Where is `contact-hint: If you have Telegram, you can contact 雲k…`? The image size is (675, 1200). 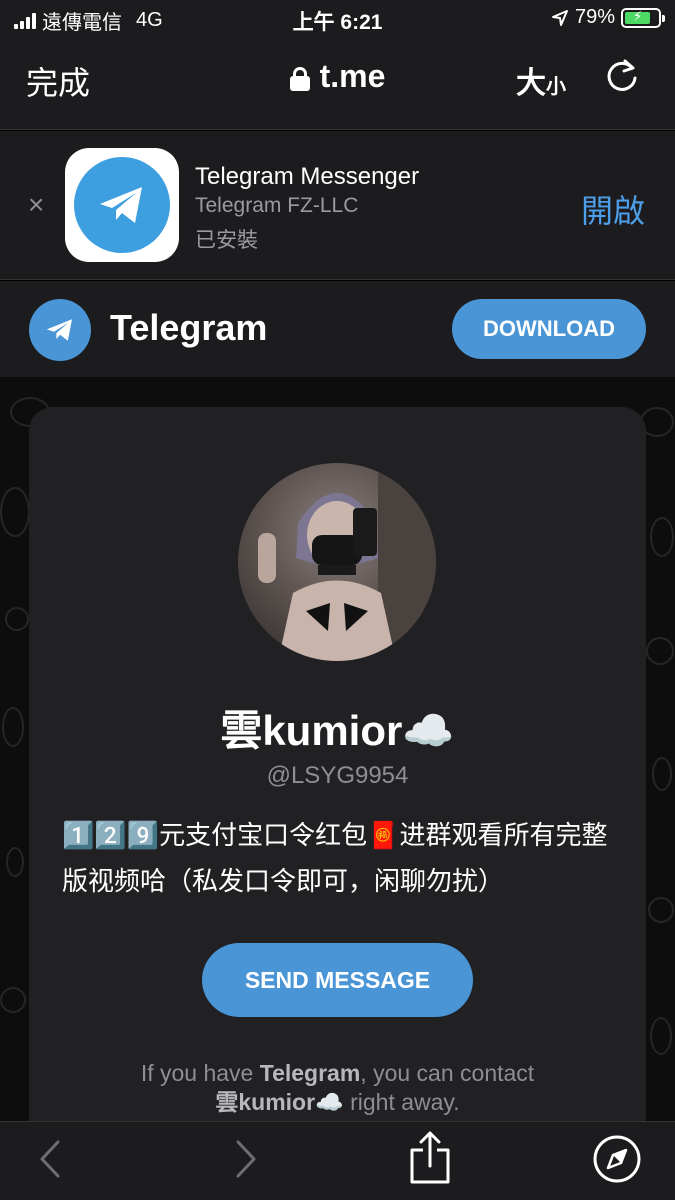 contact-hint: If you have Telegram, you can contact 雲k… is located at coordinates (337, 1088).